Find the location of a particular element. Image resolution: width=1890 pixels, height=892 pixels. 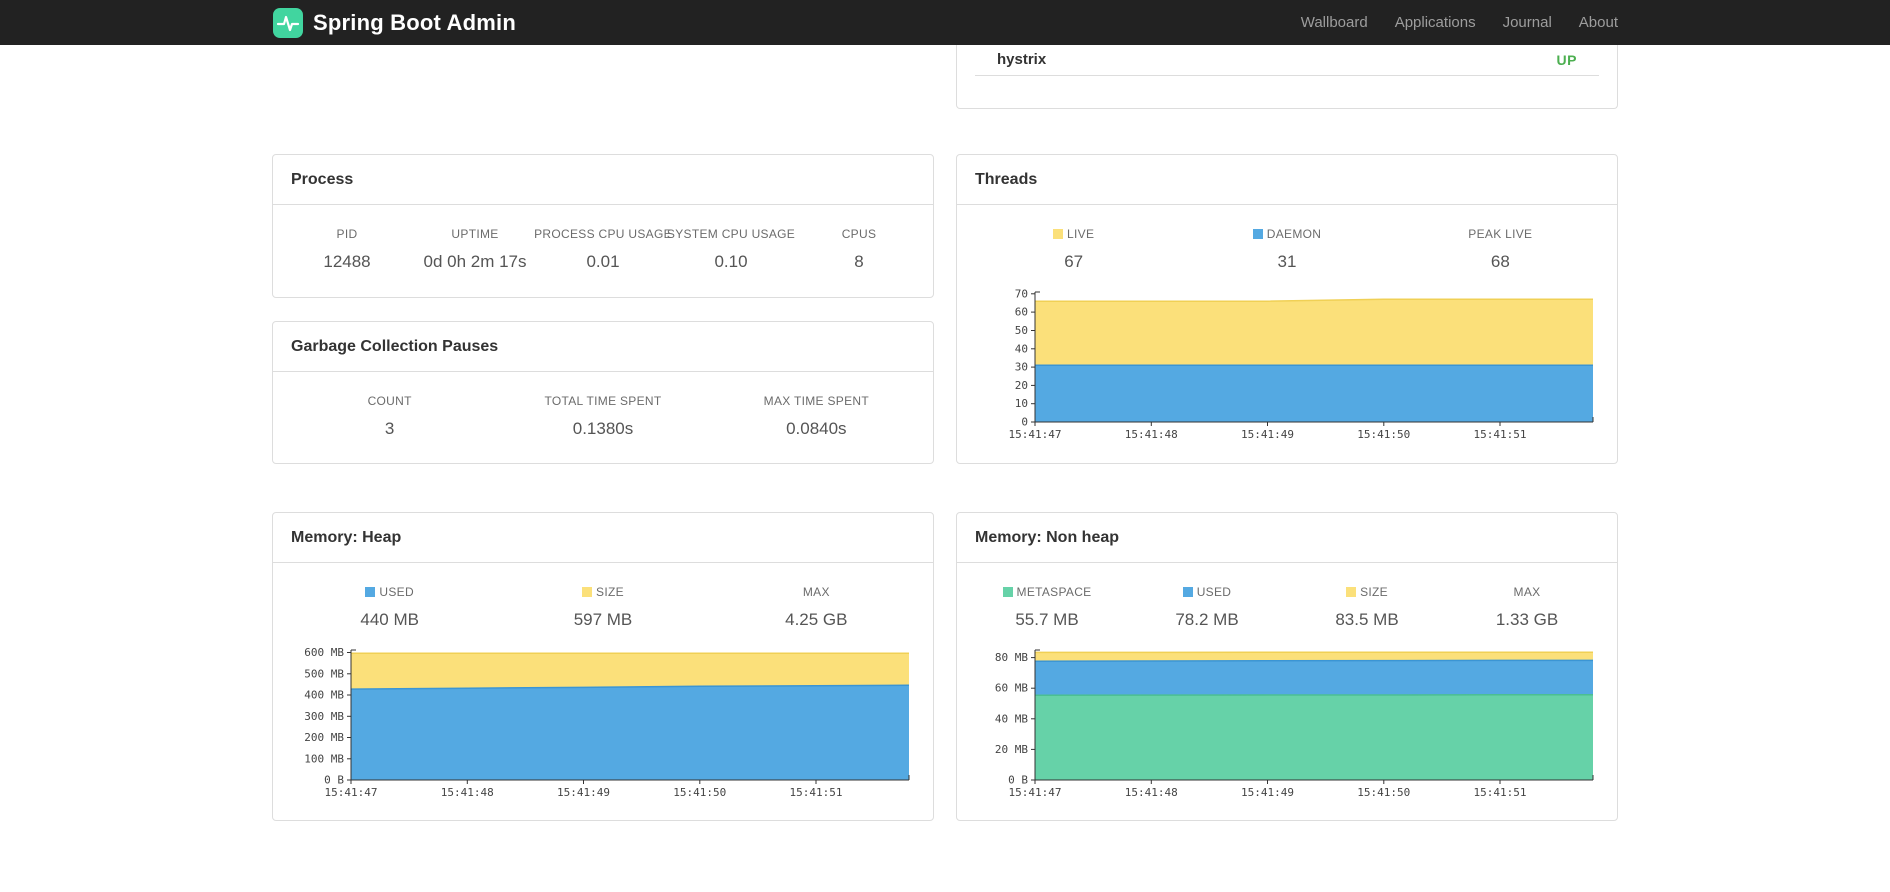

gc-panel-title: Garbage Collection Pauses is located at coordinates (603, 347).